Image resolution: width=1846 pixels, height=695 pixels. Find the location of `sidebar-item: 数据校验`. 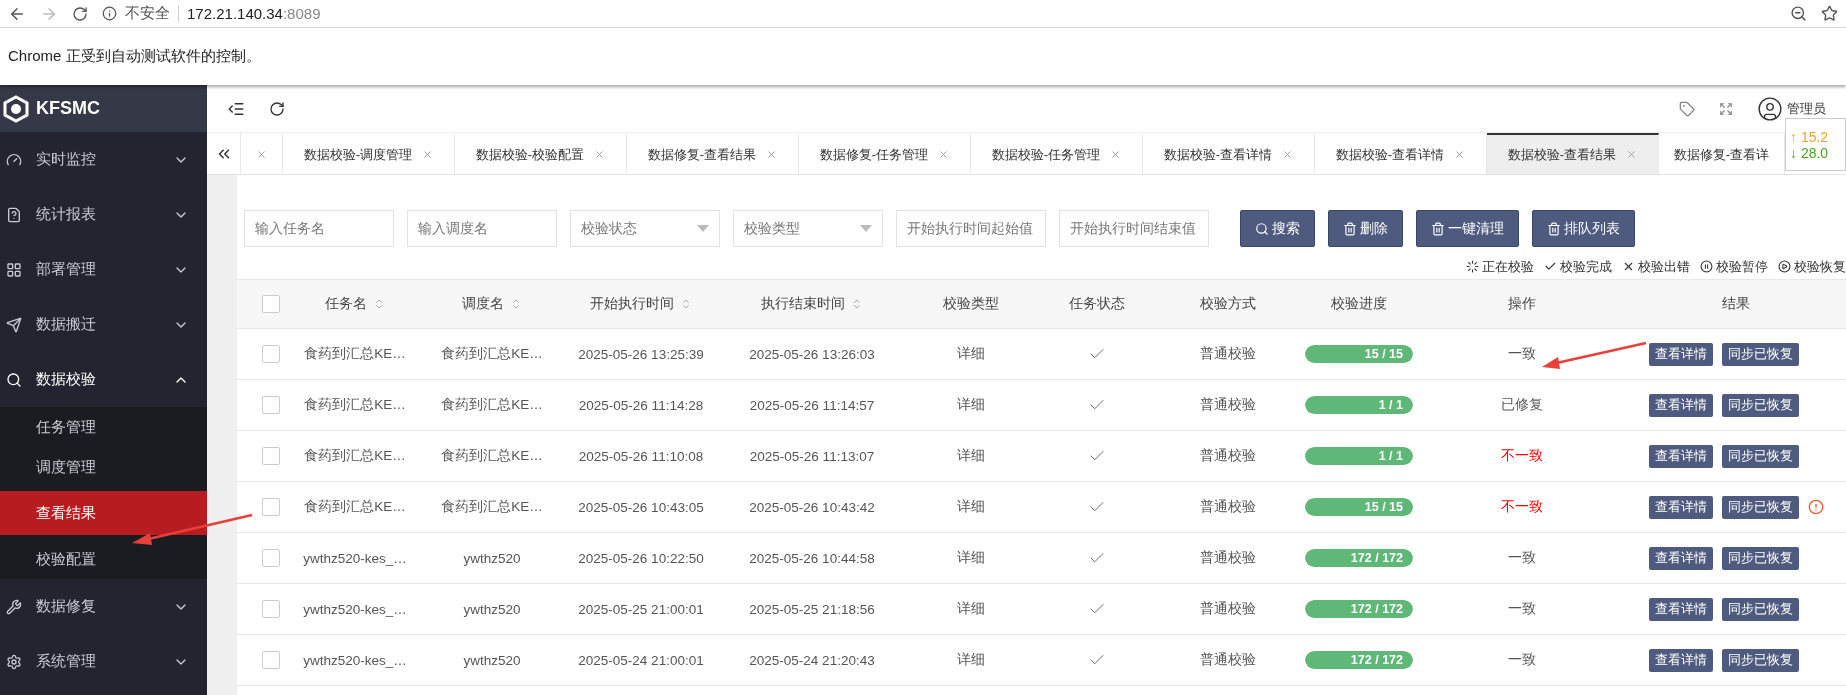

sidebar-item: 数据校验 is located at coordinates (103, 379).